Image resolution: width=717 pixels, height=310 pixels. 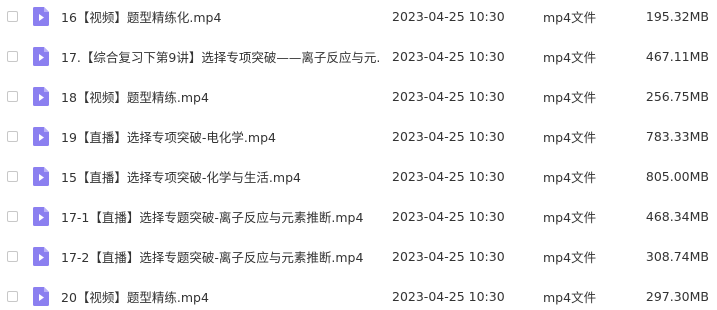 What do you see at coordinates (221, 176) in the screenshot?
I see `file-name: 15【直播】选择专项突破-化学与生活.mp4` at bounding box center [221, 176].